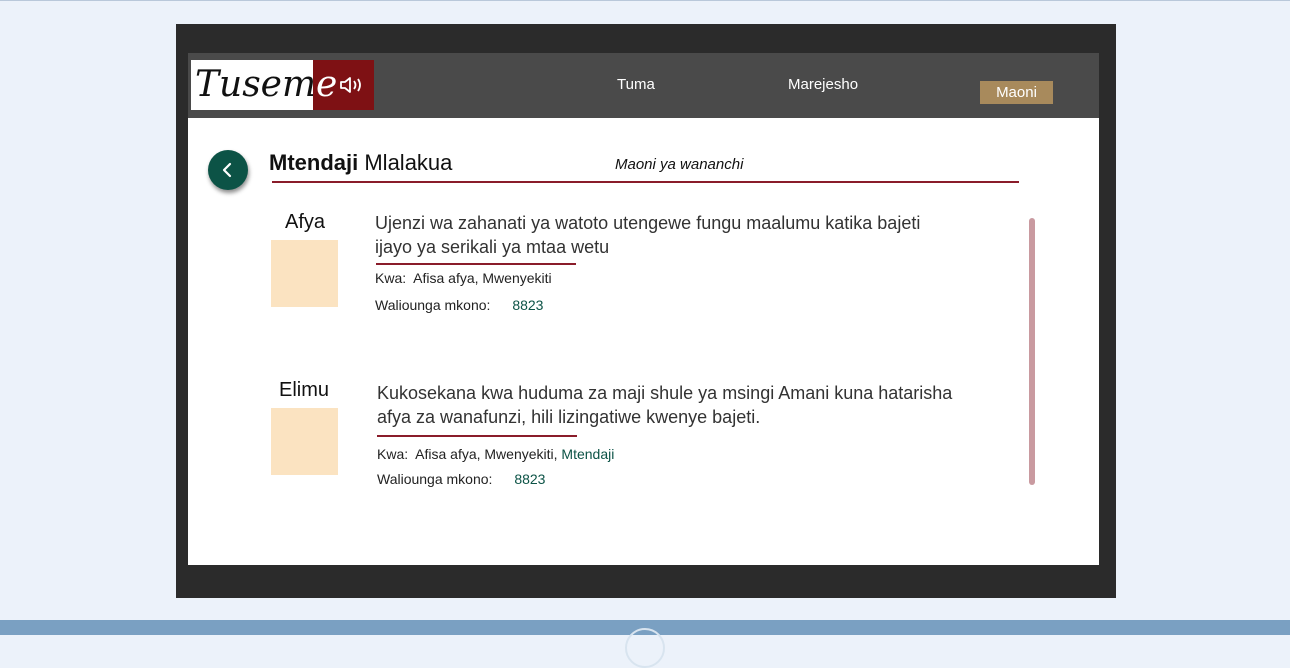 The image size is (1290, 668). Describe the element at coordinates (303, 390) in the screenshot. I see `card-category: Elimu` at that location.